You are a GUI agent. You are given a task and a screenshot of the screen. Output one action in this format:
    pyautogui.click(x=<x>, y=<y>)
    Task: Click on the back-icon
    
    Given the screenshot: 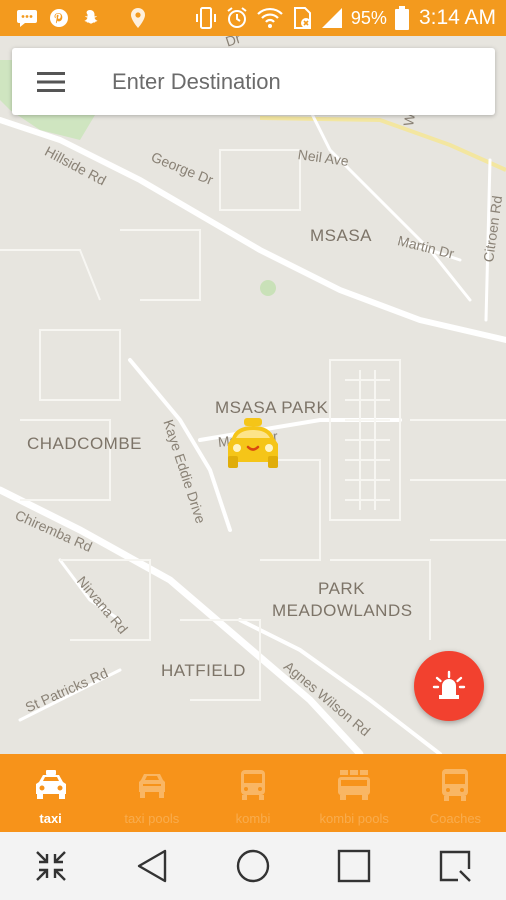 What is the action you would take?
    pyautogui.click(x=152, y=866)
    